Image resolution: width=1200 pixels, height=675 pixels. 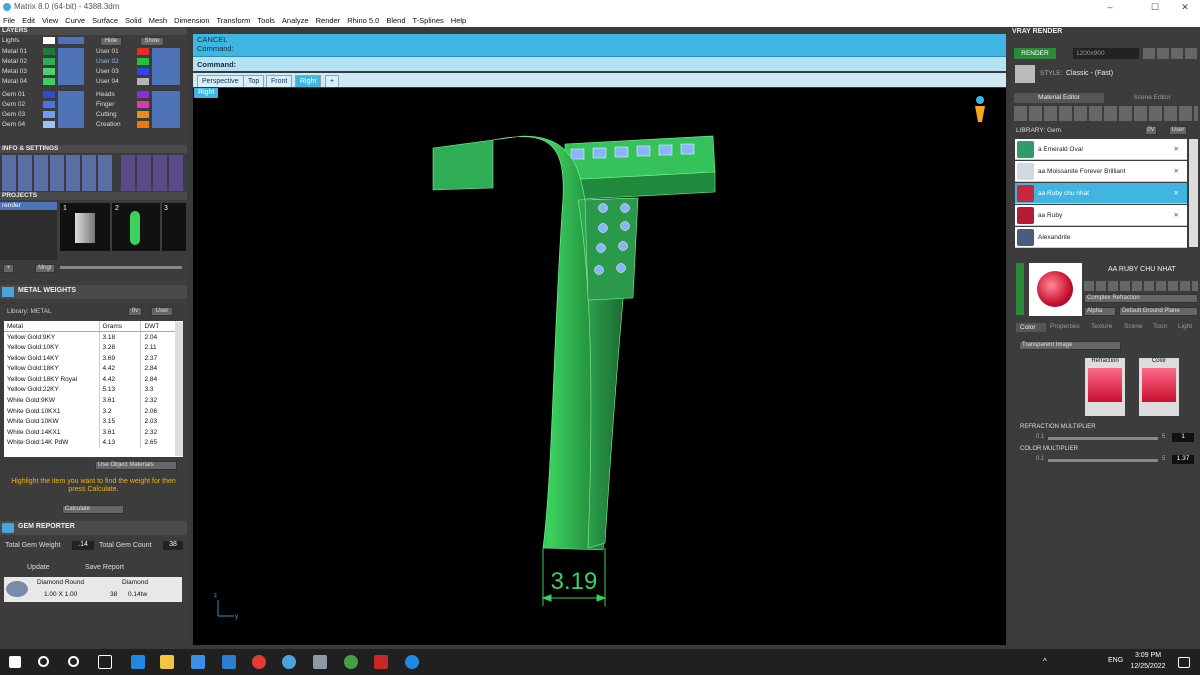 I want to click on color-slider, so click(x=1103, y=460).